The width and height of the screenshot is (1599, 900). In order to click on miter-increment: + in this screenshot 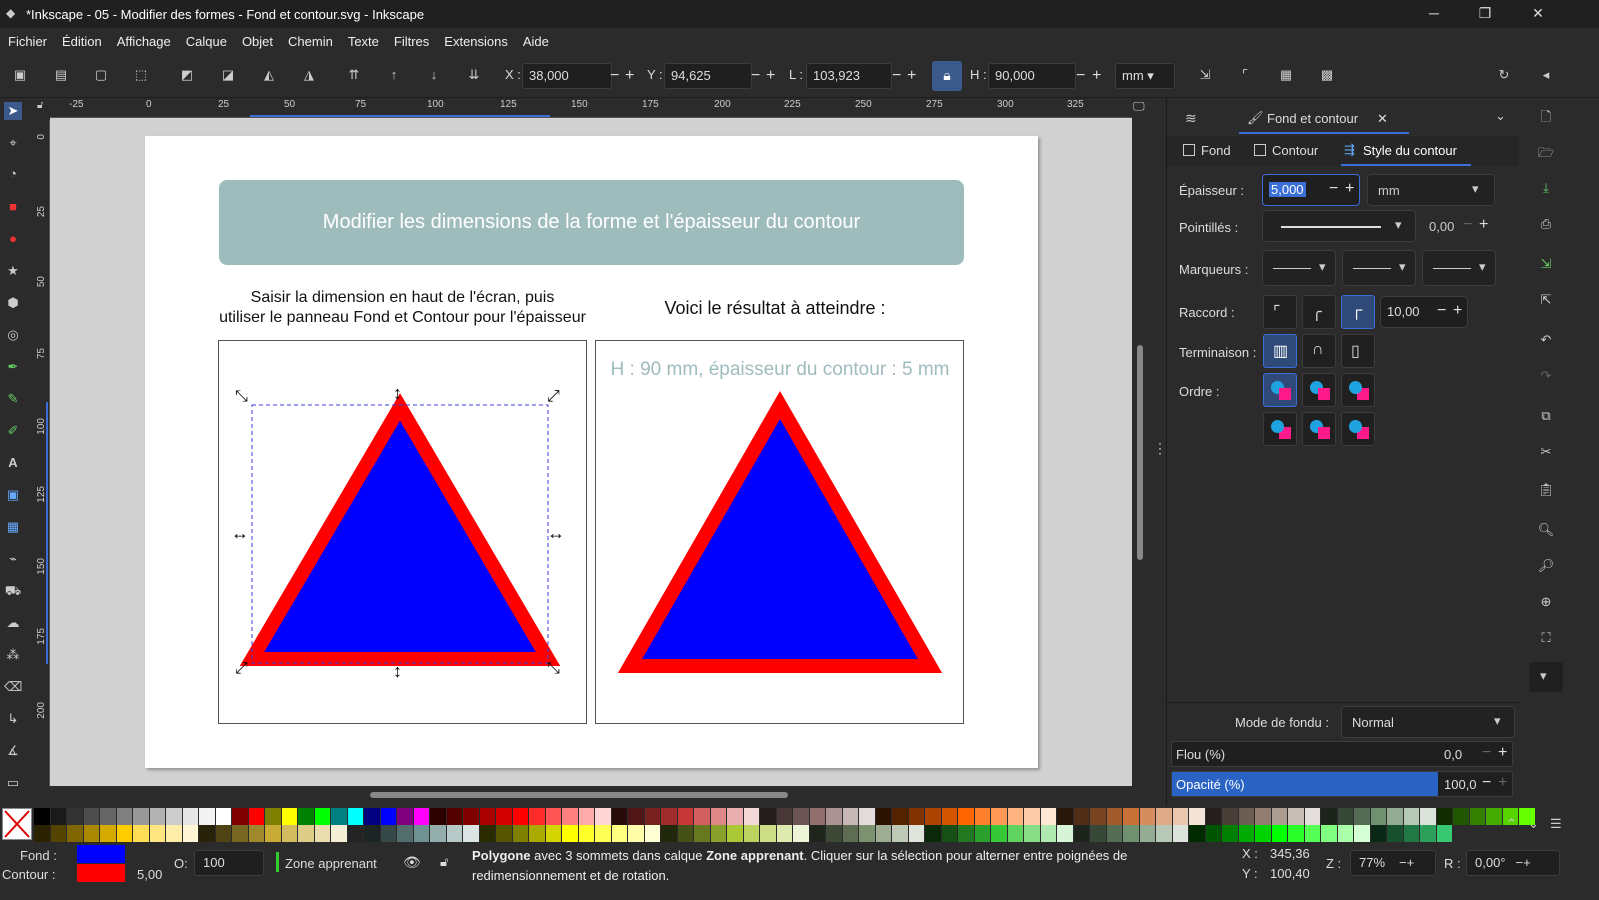, I will do `click(1457, 311)`.